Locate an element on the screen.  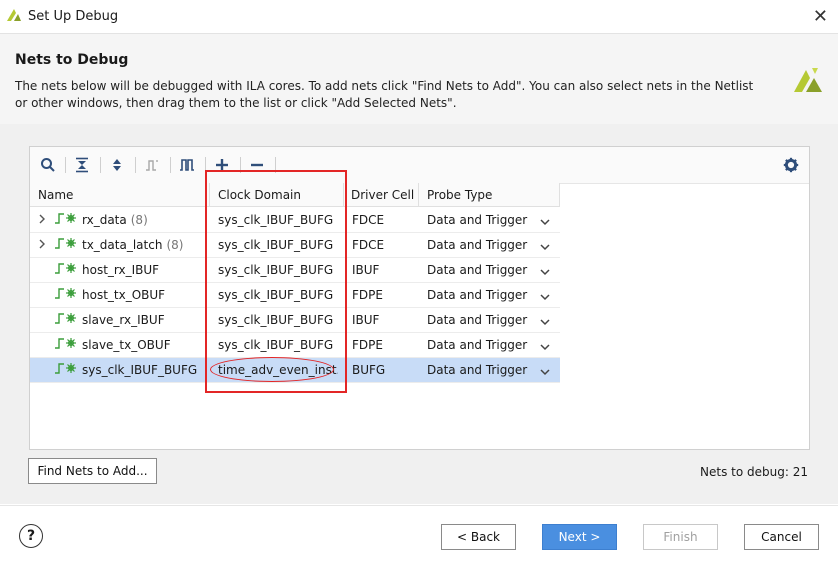
net-name-cell: host_rx_IBUF is located at coordinates (131, 270).